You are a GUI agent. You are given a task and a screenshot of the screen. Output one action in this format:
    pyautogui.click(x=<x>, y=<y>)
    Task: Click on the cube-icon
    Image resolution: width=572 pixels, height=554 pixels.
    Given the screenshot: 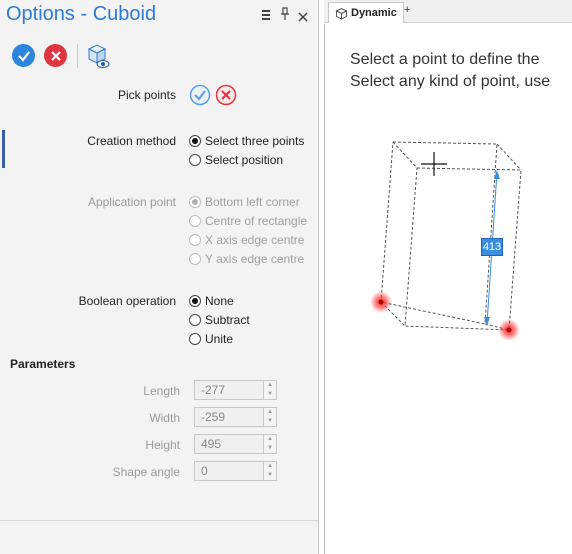 What is the action you would take?
    pyautogui.click(x=341, y=13)
    